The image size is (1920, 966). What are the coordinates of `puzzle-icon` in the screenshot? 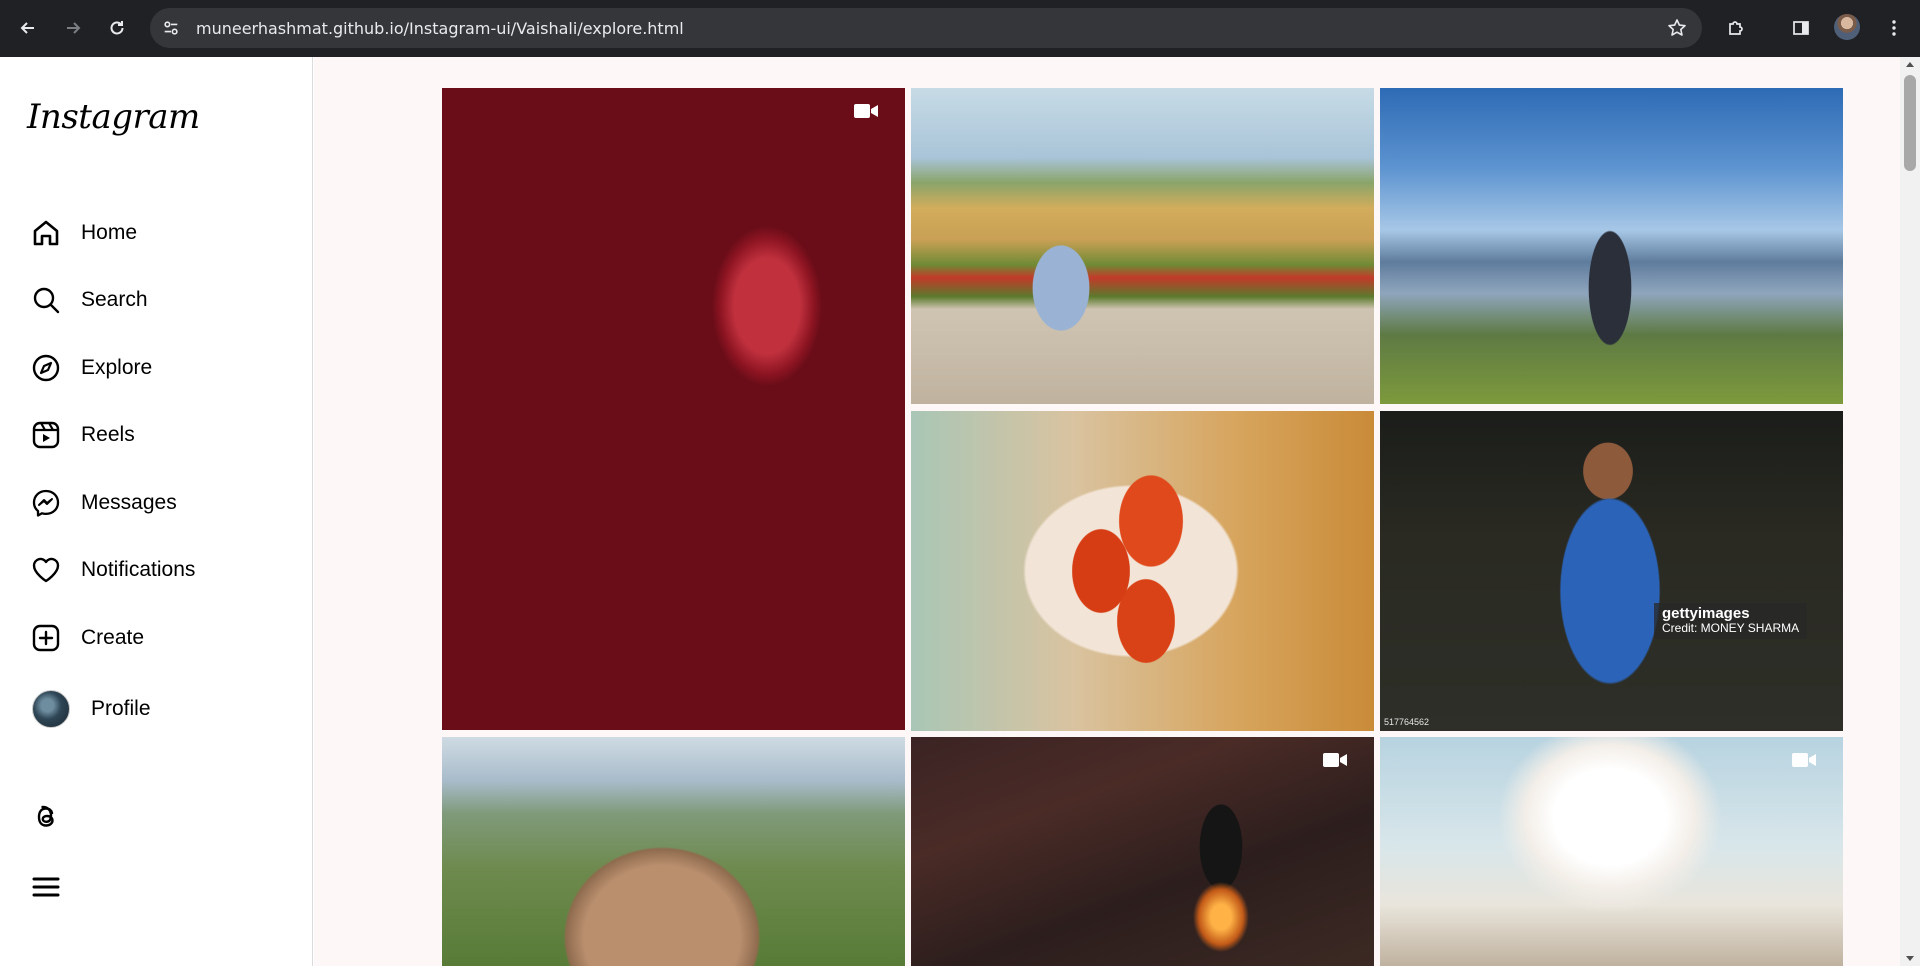 It's located at (1736, 28).